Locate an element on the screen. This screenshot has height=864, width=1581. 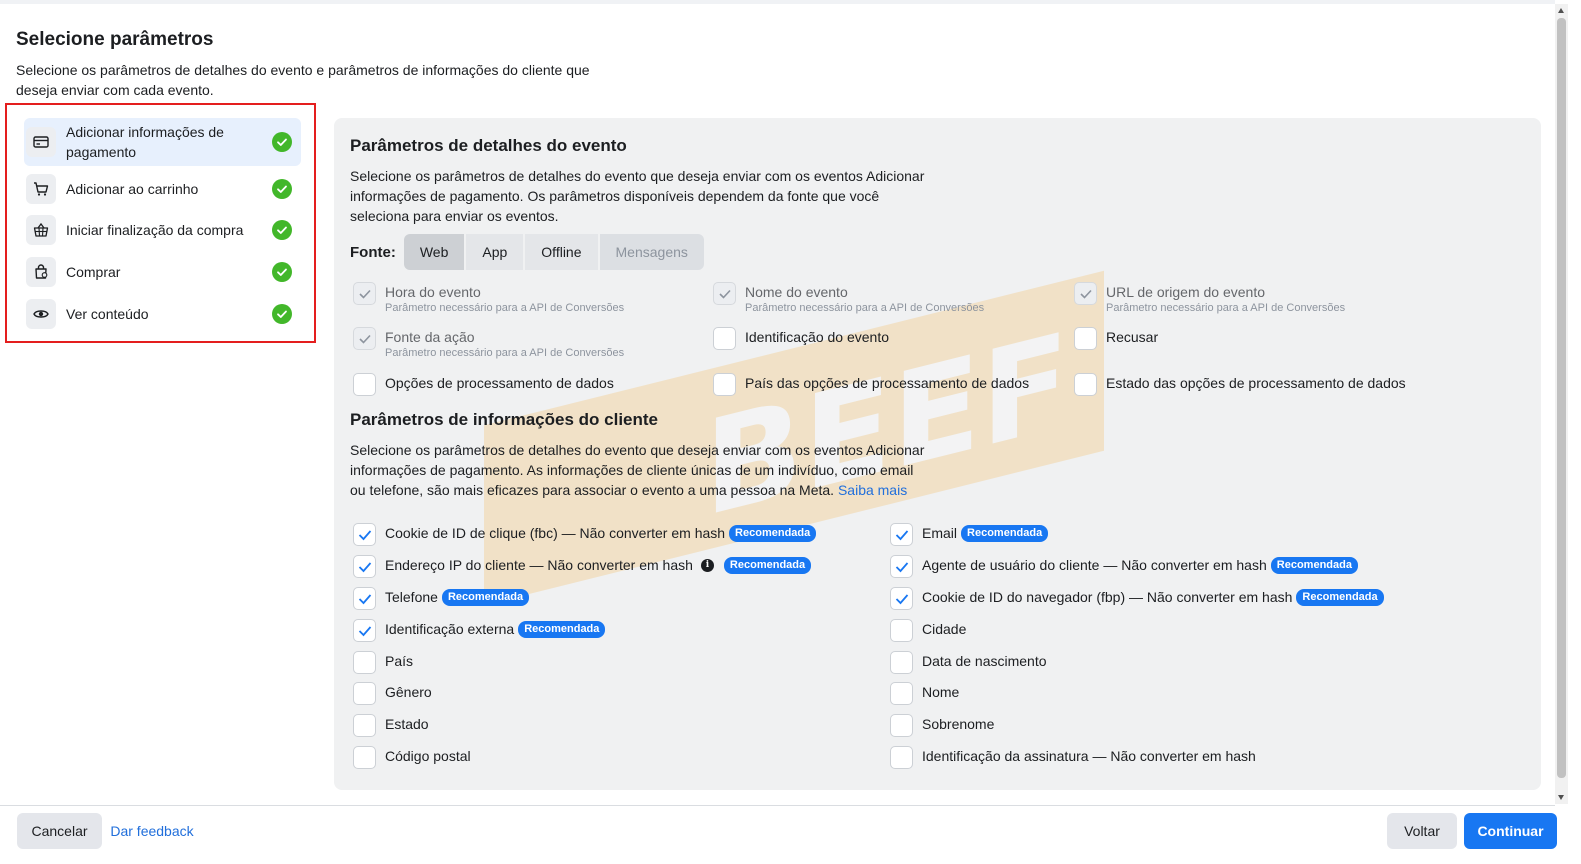
source-label: Fonte: is located at coordinates (373, 252).